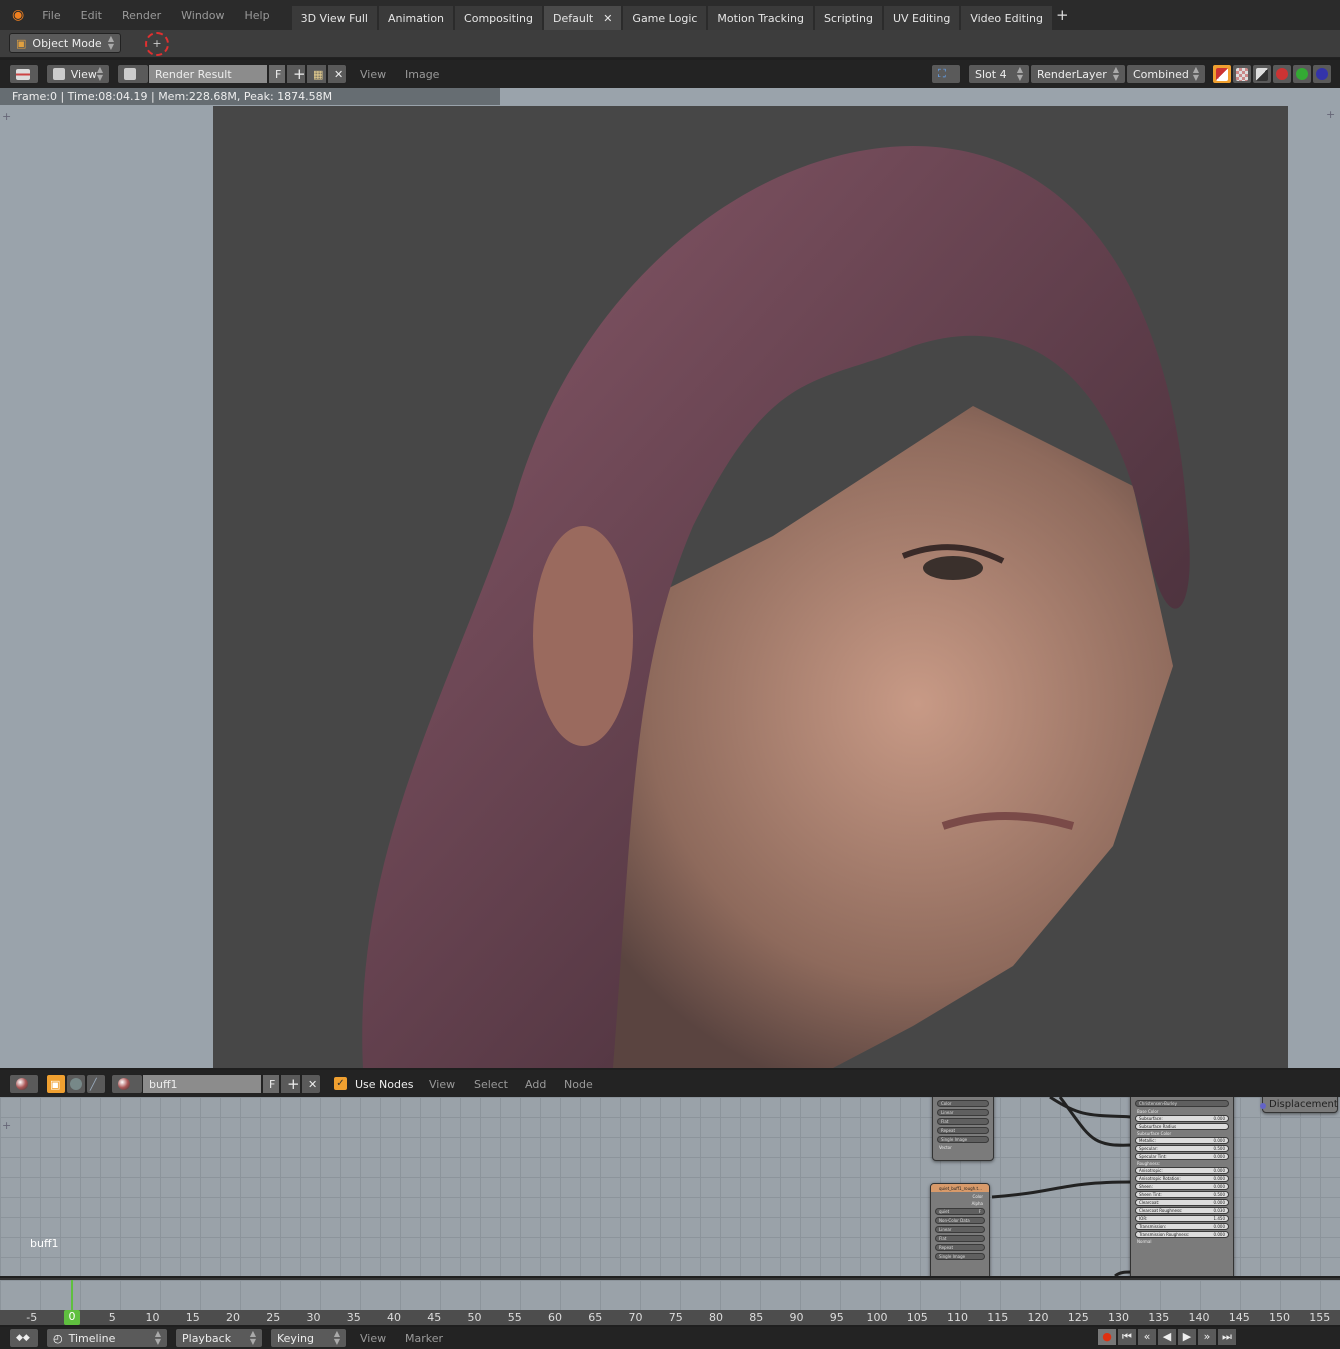  Describe the element at coordinates (337, 74) in the screenshot. I see `unlink-image-button: ✕` at that location.